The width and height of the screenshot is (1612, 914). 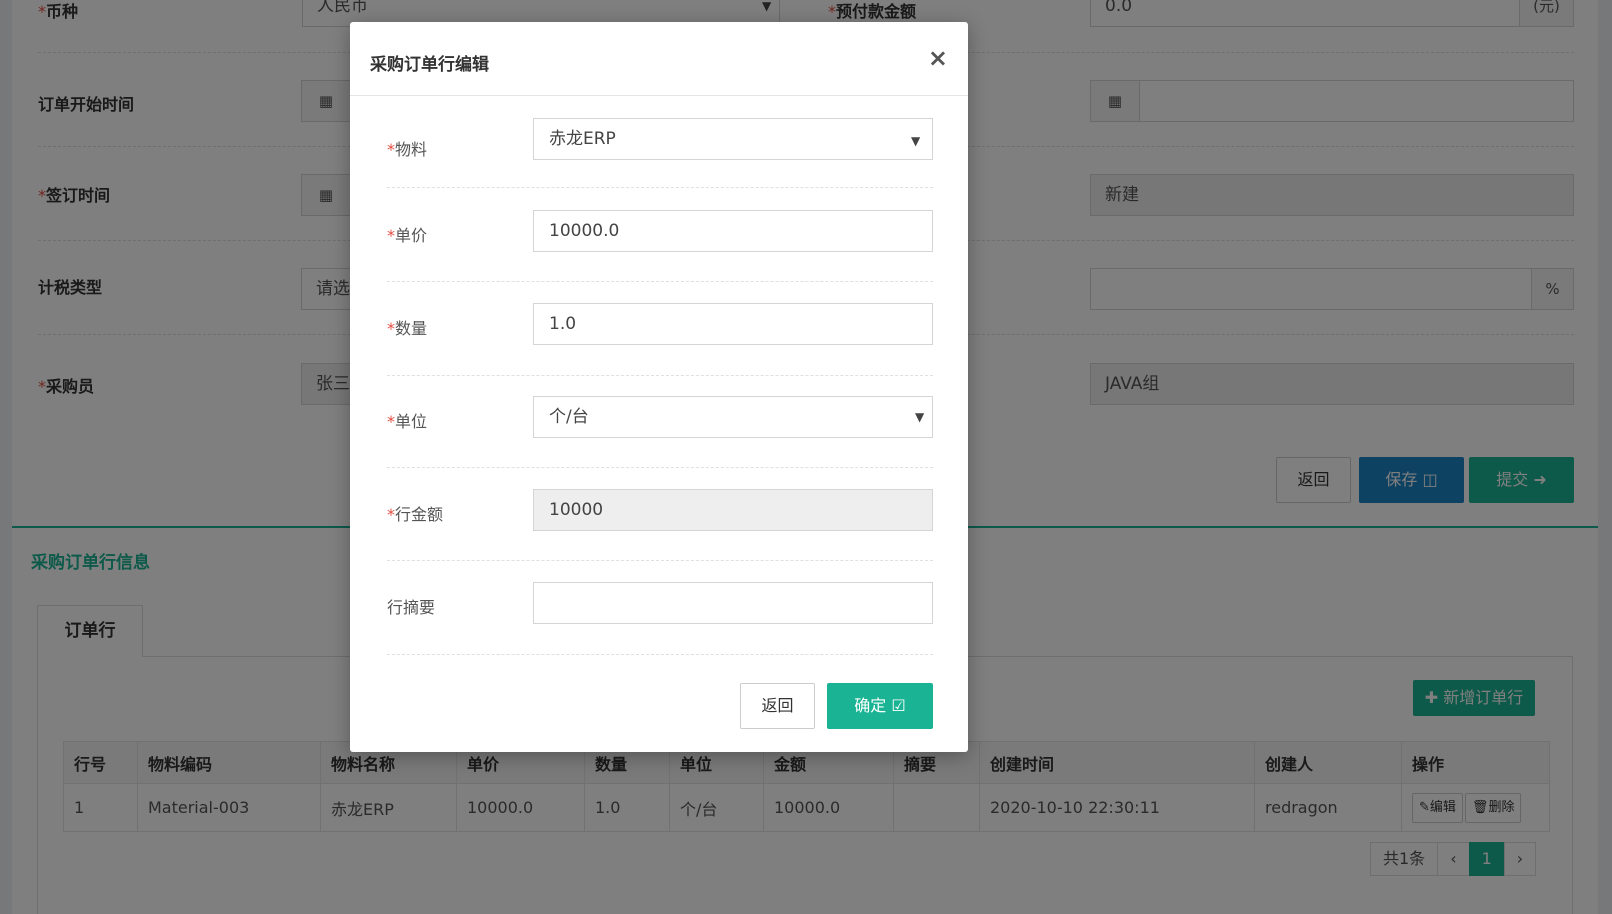 I want to click on summary-label: 行摘要, so click(x=411, y=607).